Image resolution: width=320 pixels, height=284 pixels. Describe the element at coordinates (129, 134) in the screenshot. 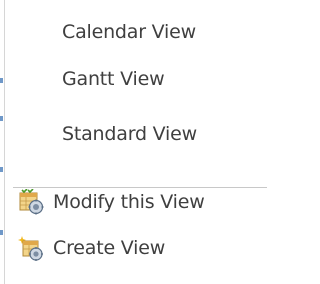

I see `menu-item-label: Standard View` at that location.